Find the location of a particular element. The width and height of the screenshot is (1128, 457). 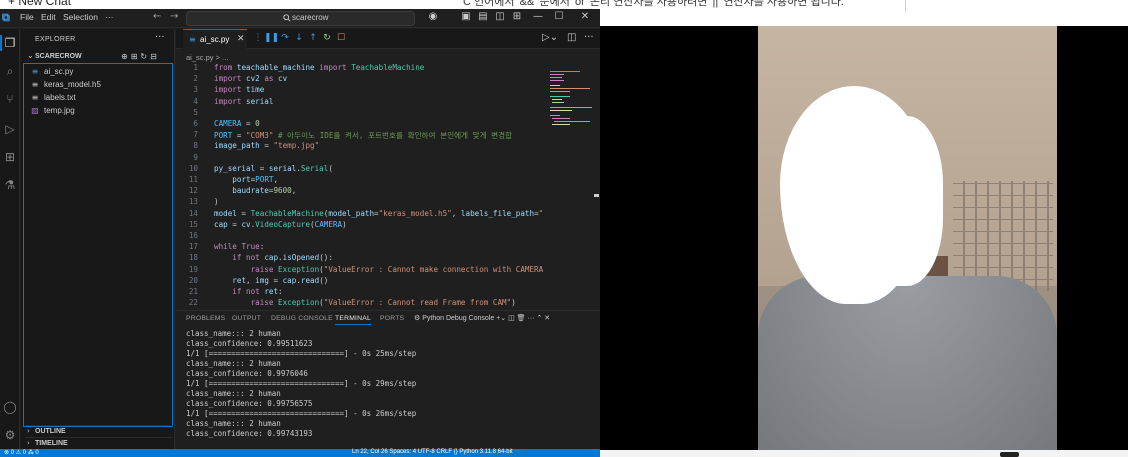

testing-icon: ⚗ is located at coordinates (10, 185).